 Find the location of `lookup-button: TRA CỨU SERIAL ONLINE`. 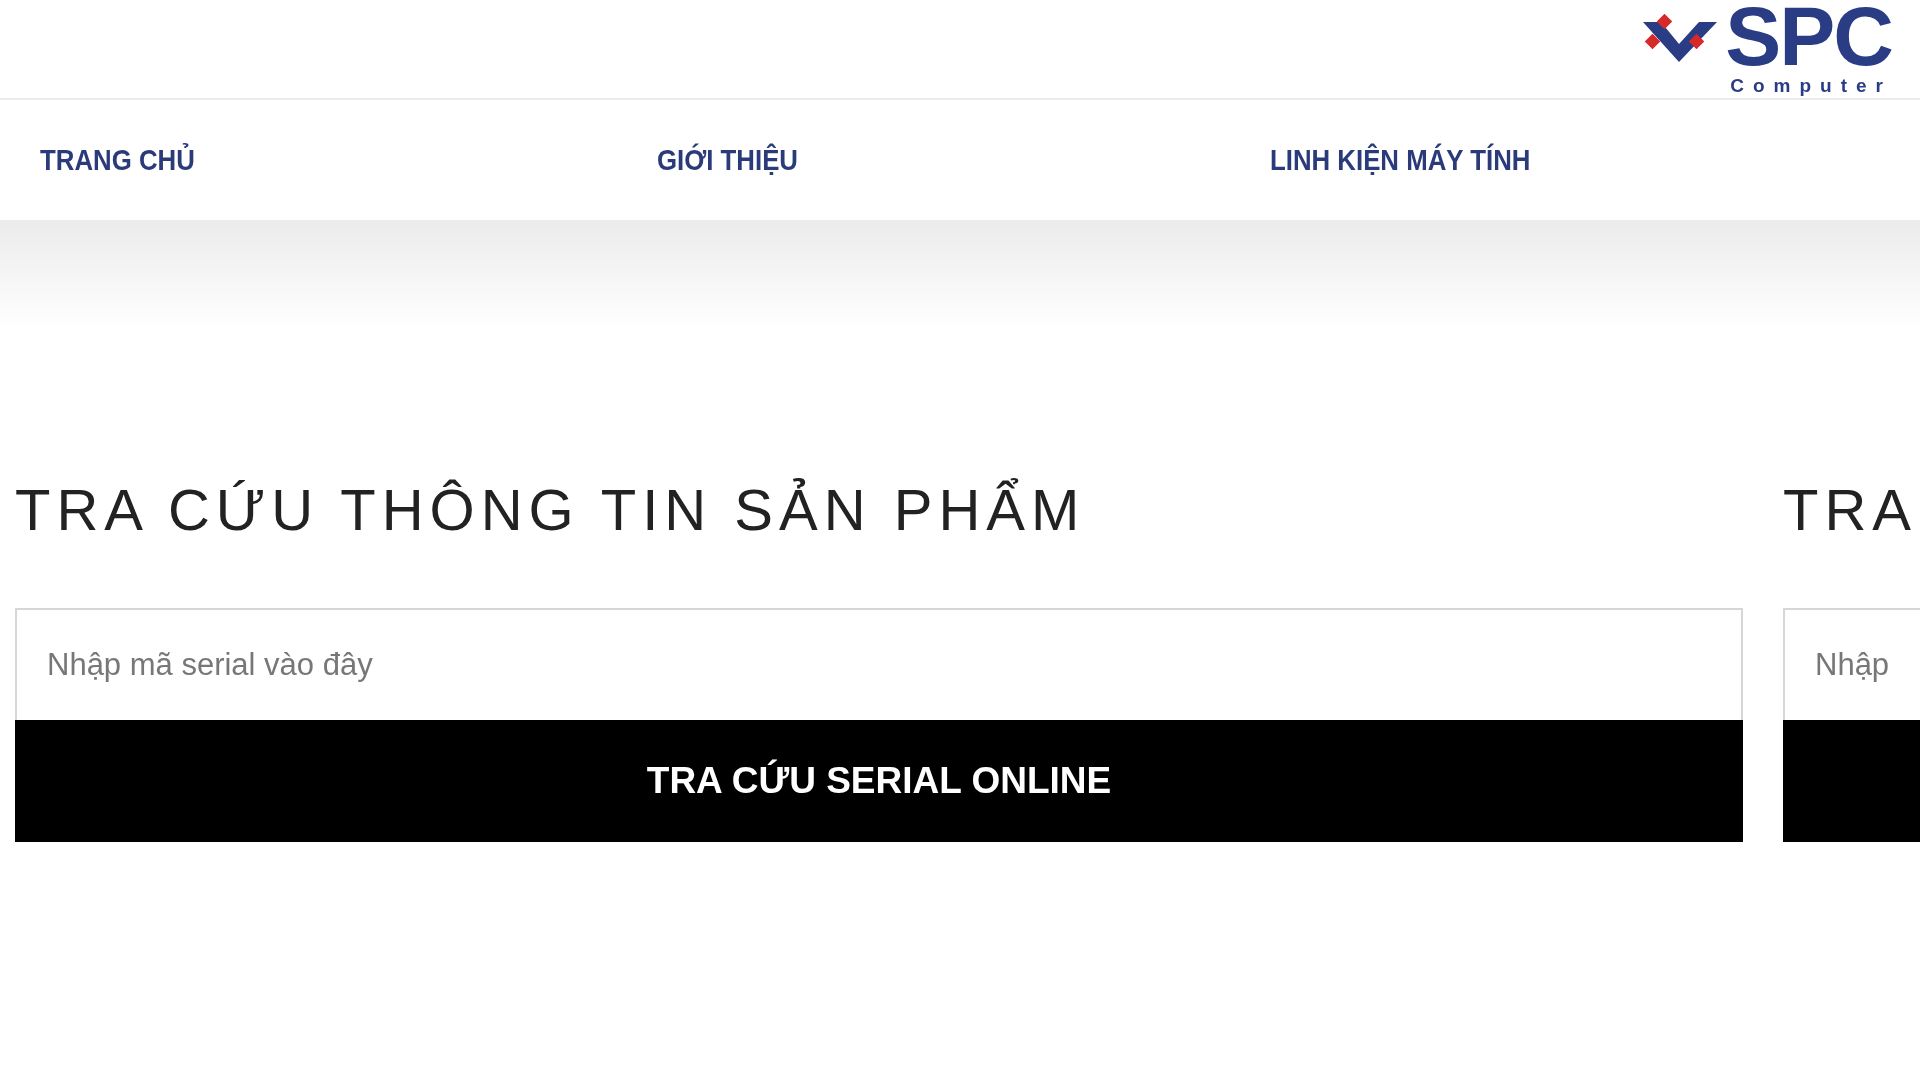

lookup-button: TRA CỨU SERIAL ONLINE is located at coordinates (879, 781).